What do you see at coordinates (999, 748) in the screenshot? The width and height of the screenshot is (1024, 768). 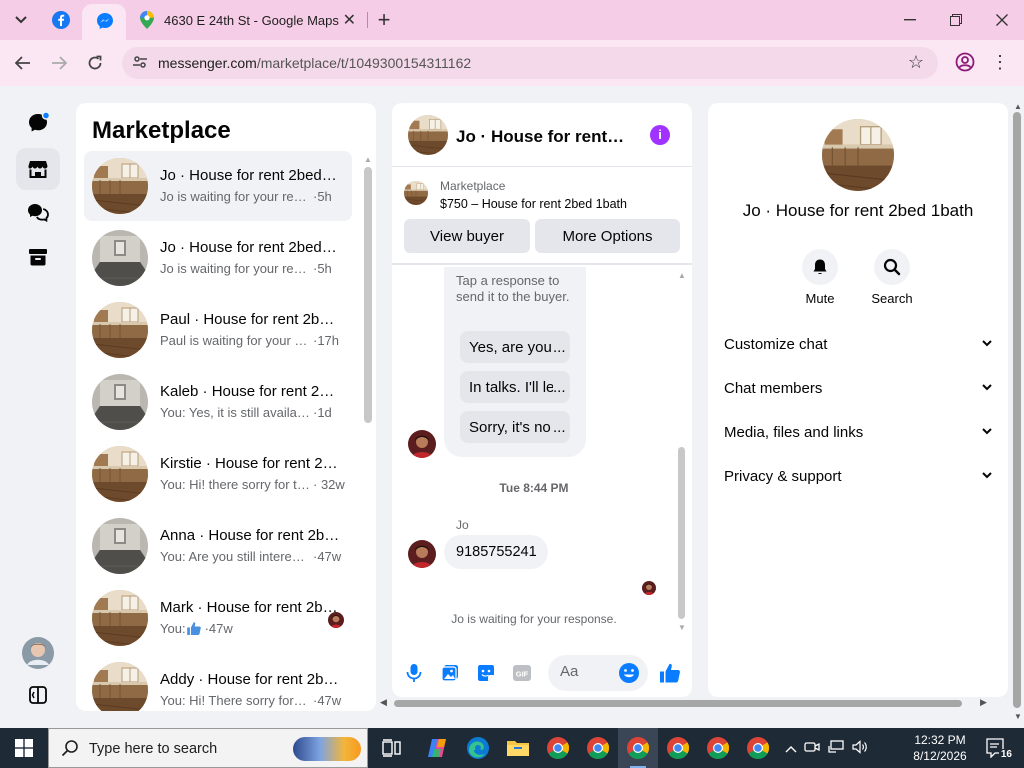 I see `notification-center-button: 16` at bounding box center [999, 748].